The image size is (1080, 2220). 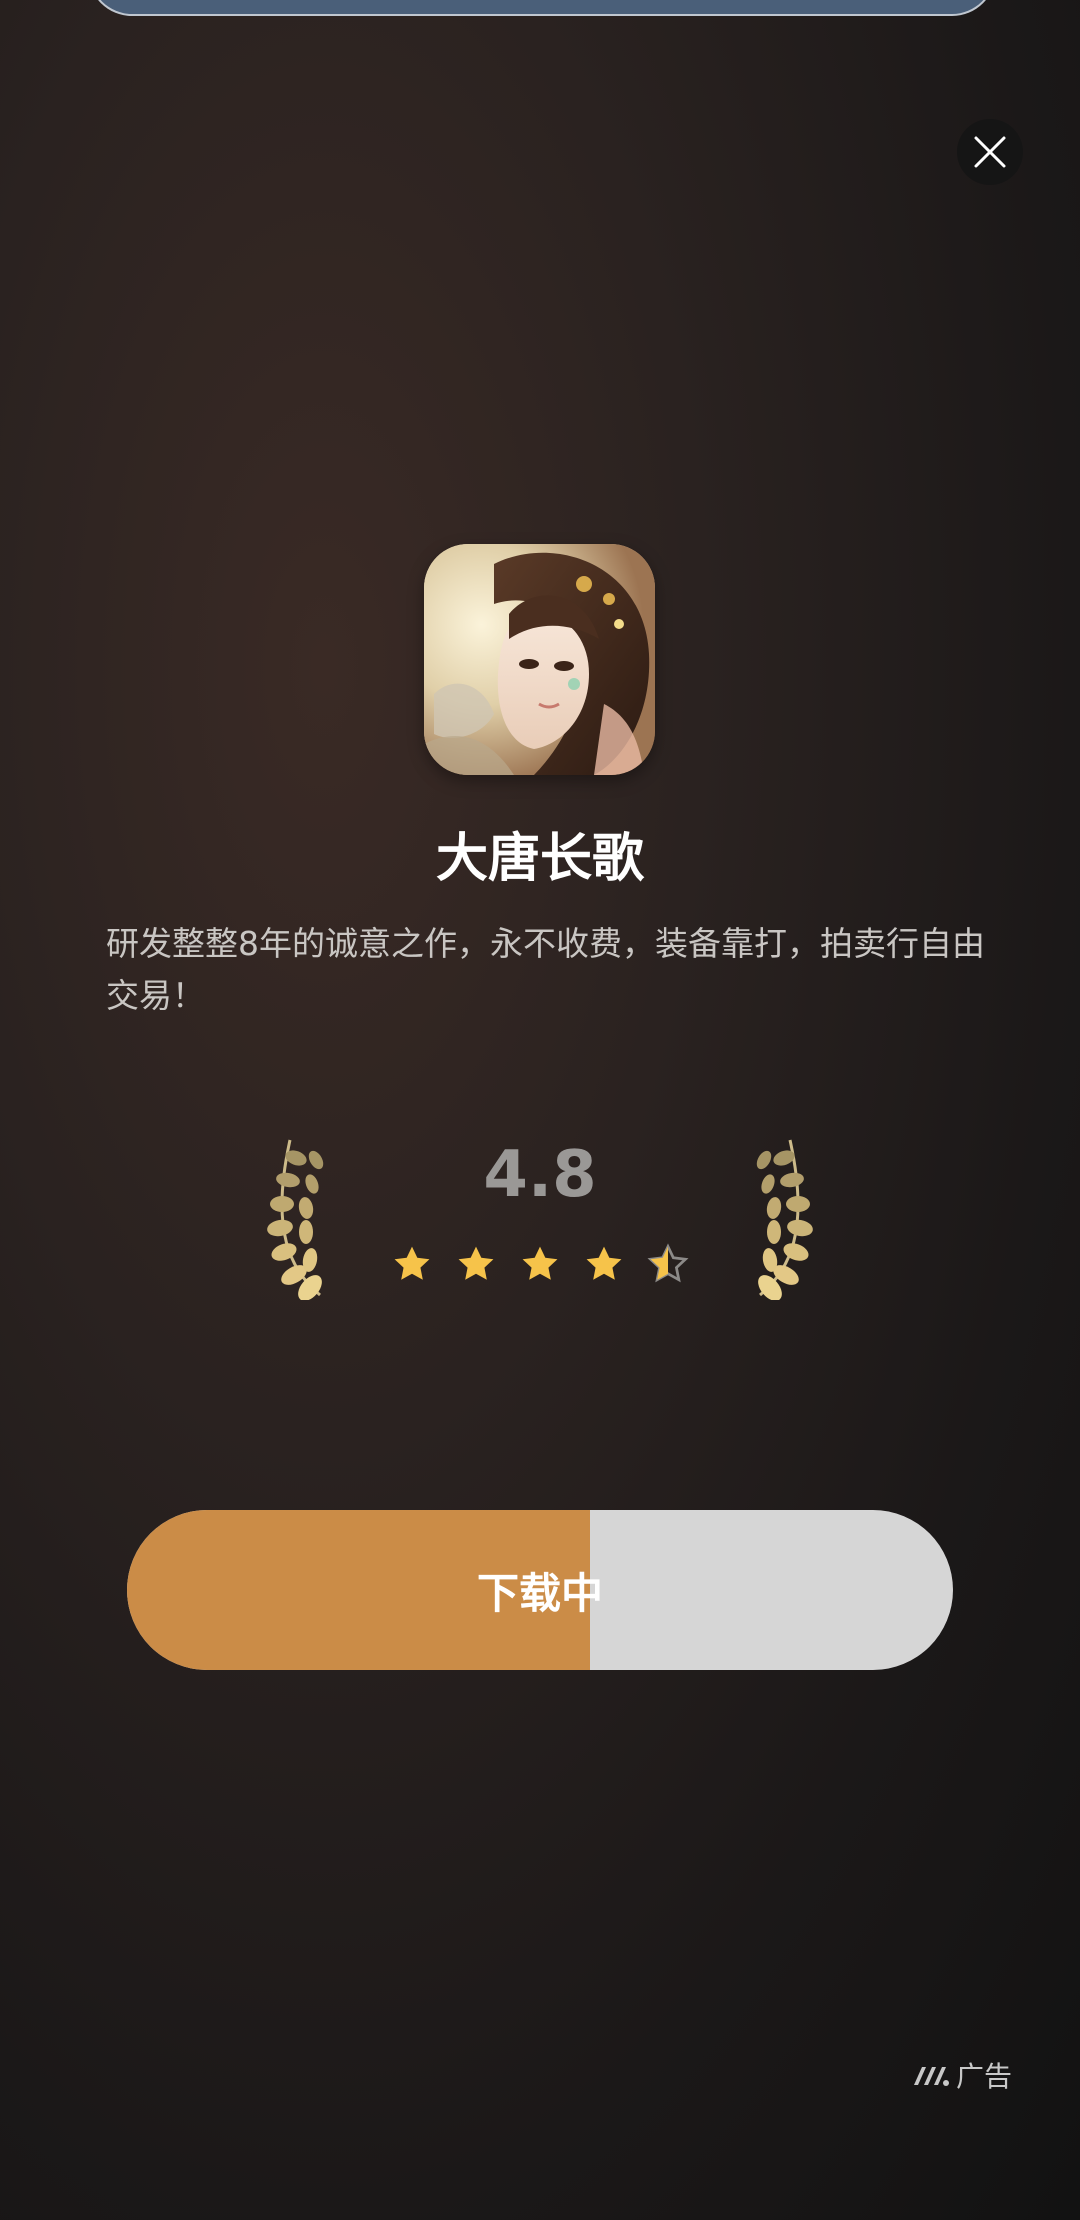 I want to click on ad-badge: 广告, so click(x=962, y=2075).